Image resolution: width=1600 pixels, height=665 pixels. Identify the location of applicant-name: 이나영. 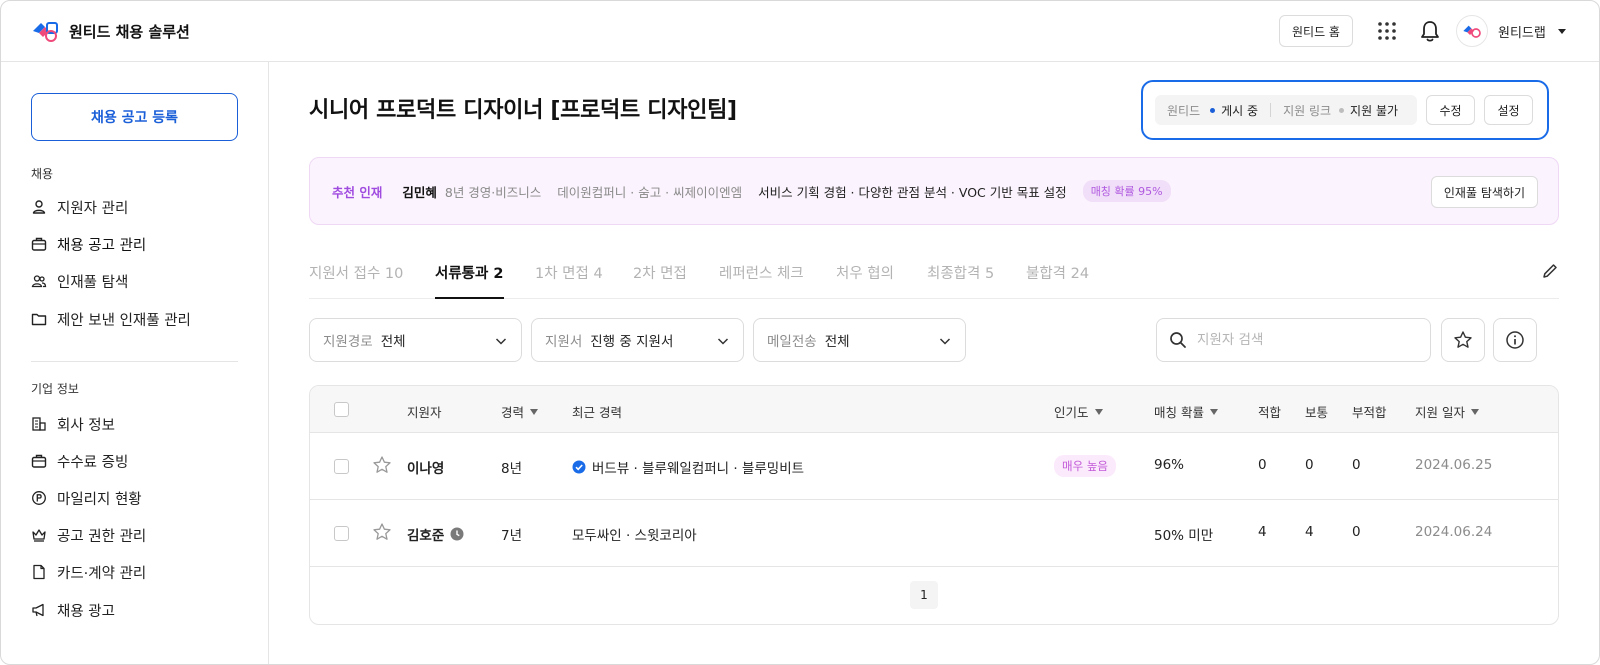
(425, 467).